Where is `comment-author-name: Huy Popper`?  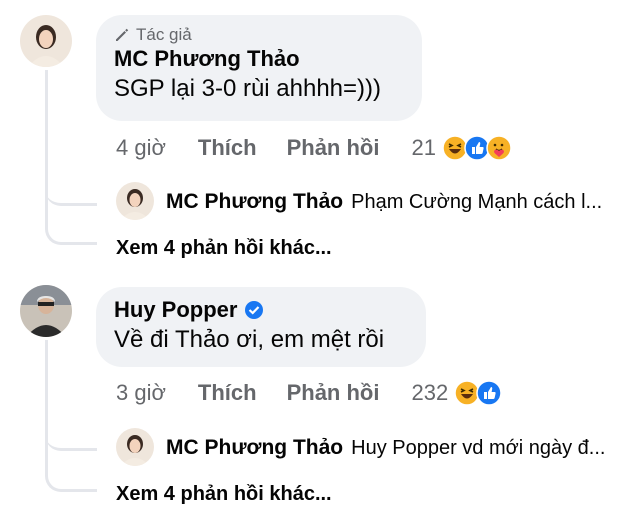
comment-author-name: Huy Popper is located at coordinates (261, 310).